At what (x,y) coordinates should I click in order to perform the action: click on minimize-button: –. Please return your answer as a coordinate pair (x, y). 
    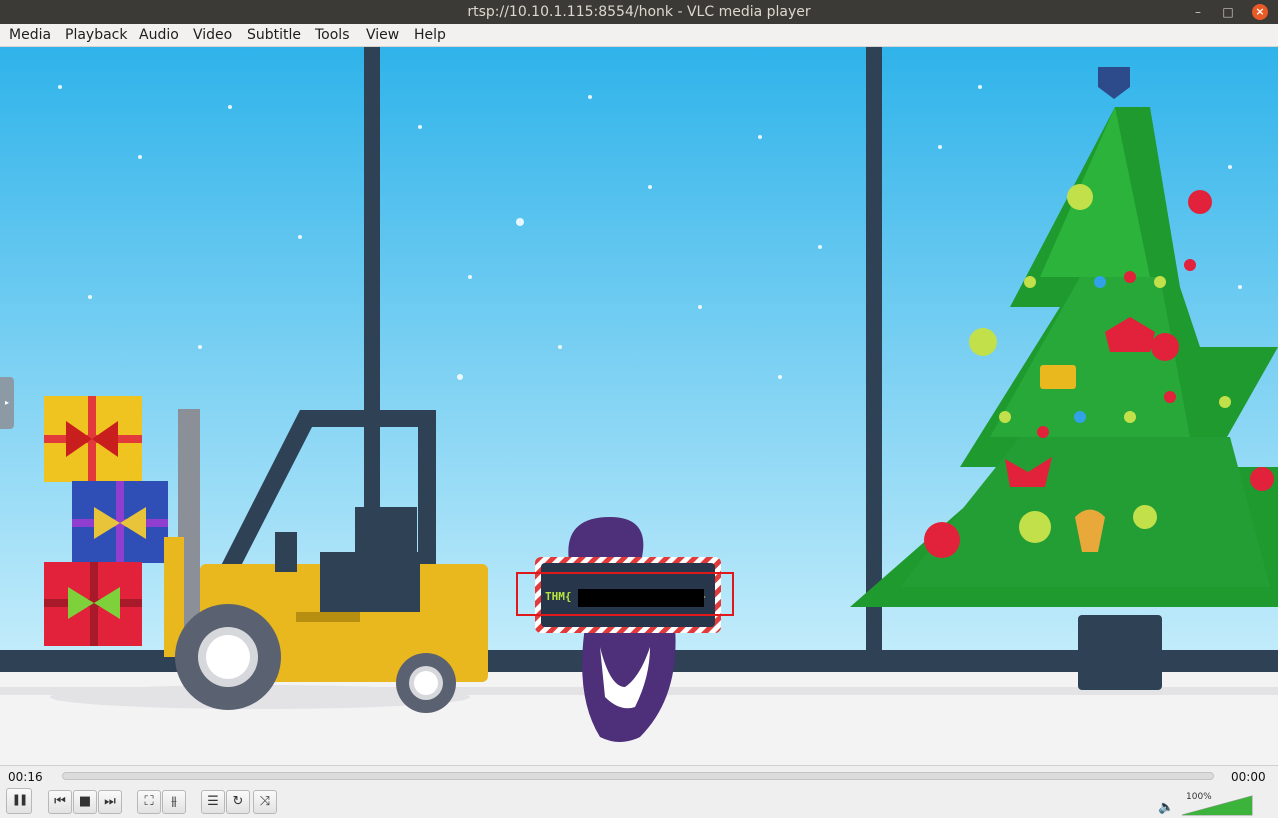
    Looking at the image, I should click on (1198, 12).